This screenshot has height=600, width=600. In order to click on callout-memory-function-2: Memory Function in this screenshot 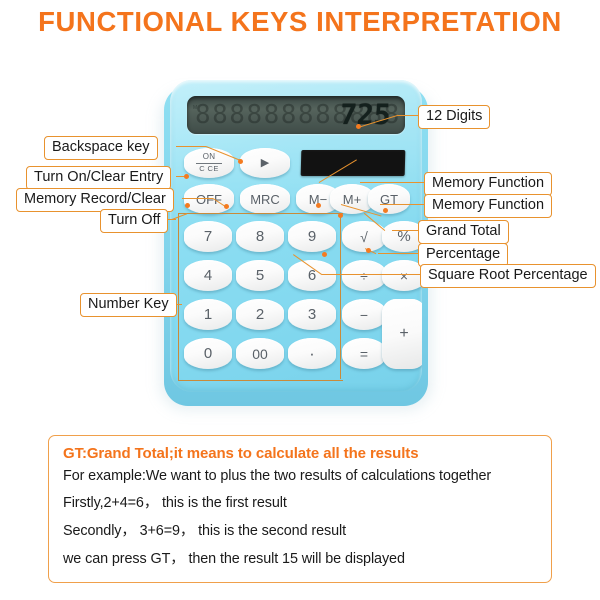, I will do `click(488, 206)`.